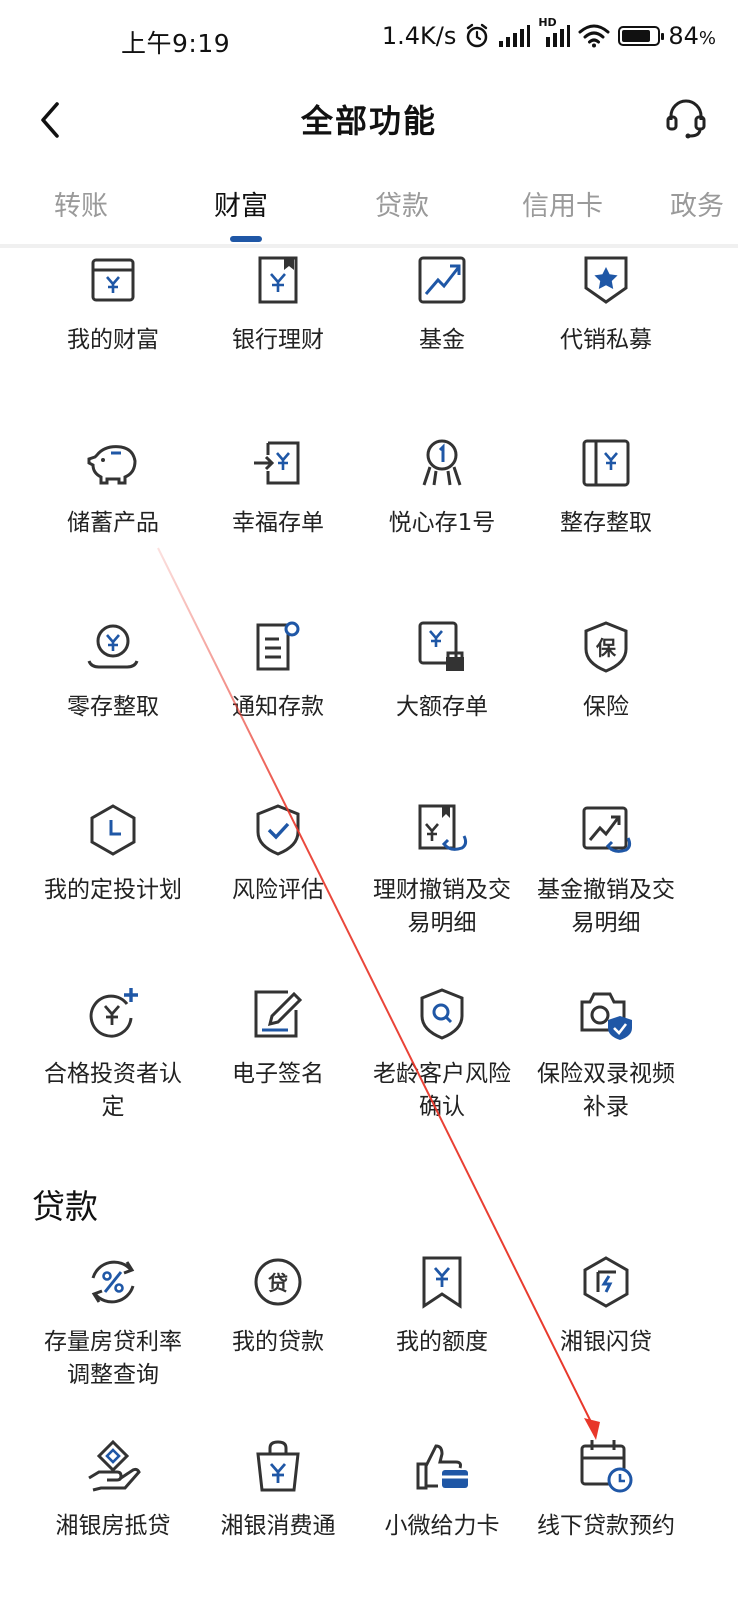 The width and height of the screenshot is (738, 1600). What do you see at coordinates (606, 1342) in the screenshot?
I see `loan-item-label: 湘银闪贷` at bounding box center [606, 1342].